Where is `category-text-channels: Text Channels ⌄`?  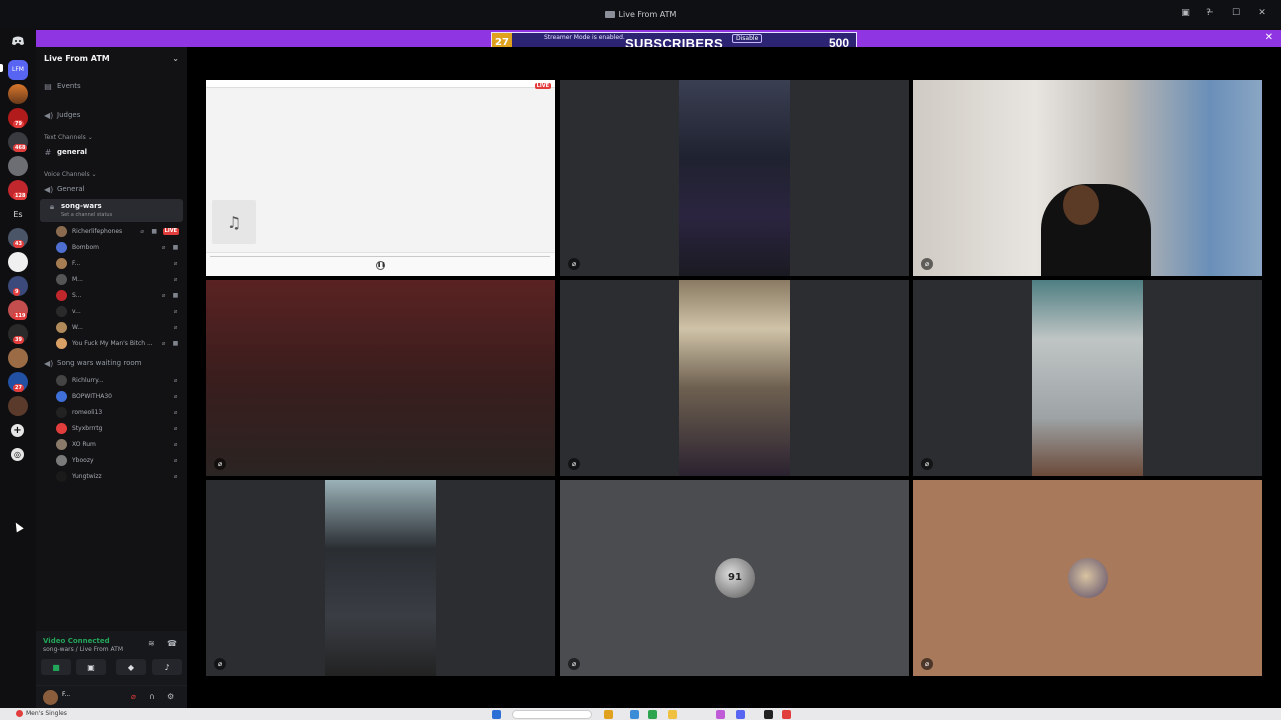 category-text-channels: Text Channels ⌄ is located at coordinates (68, 137).